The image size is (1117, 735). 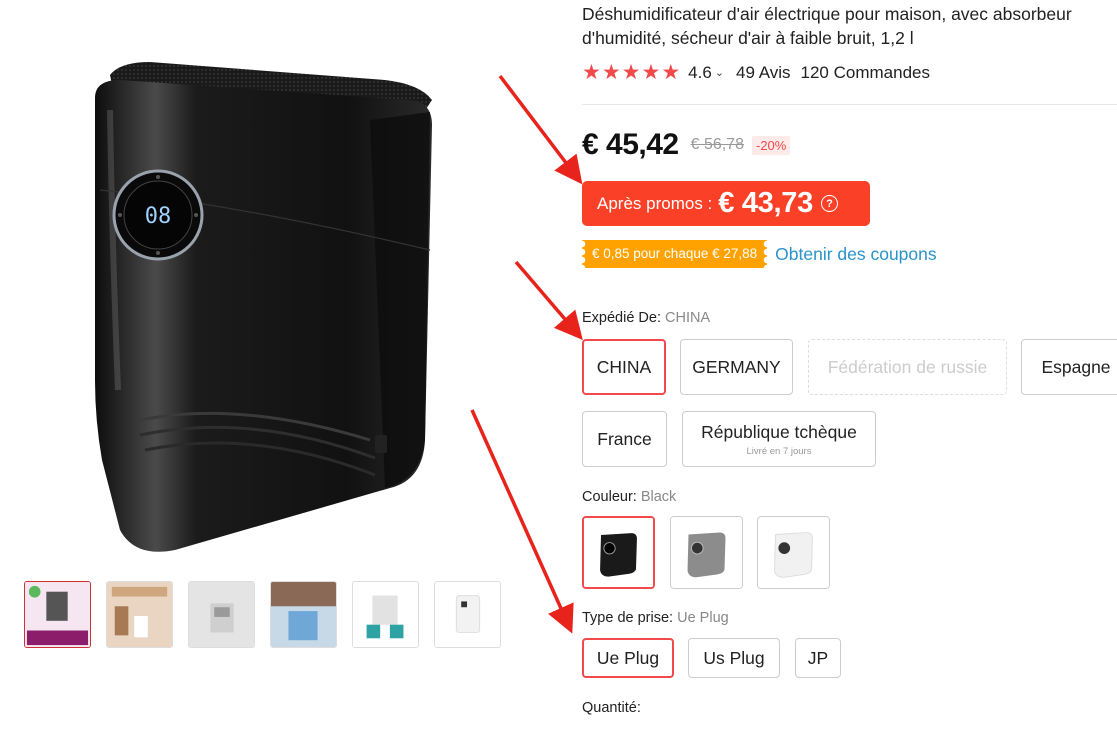 I want to click on quantity-label: Quantité:, so click(x=611, y=708).